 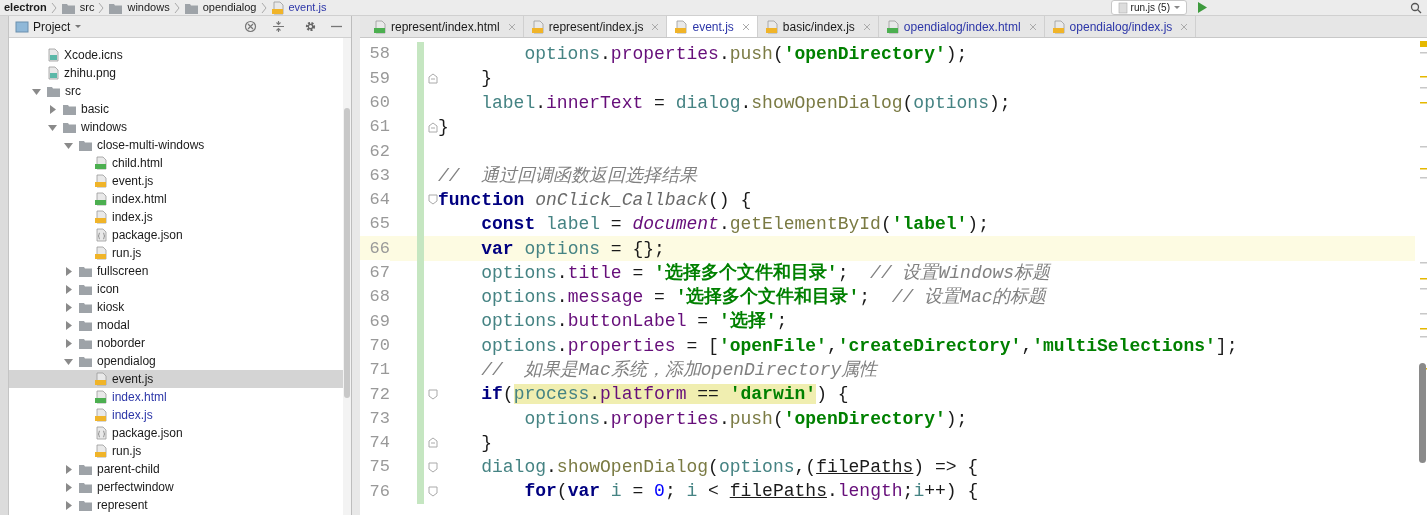 What do you see at coordinates (176, 487) in the screenshot?
I see `tree-item: perfectwindow` at bounding box center [176, 487].